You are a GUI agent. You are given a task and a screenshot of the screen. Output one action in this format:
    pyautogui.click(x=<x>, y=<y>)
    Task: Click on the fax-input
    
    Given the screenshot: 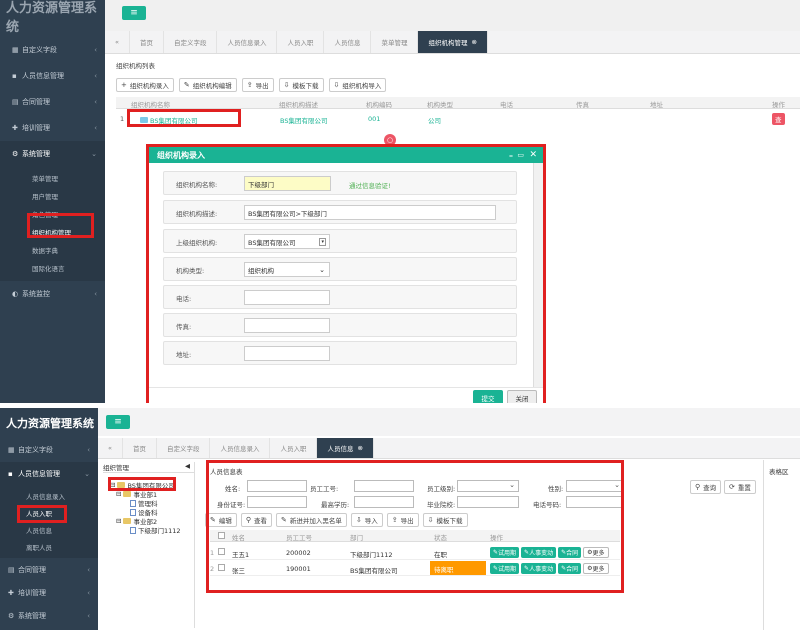 What is the action you would take?
    pyautogui.click(x=287, y=325)
    